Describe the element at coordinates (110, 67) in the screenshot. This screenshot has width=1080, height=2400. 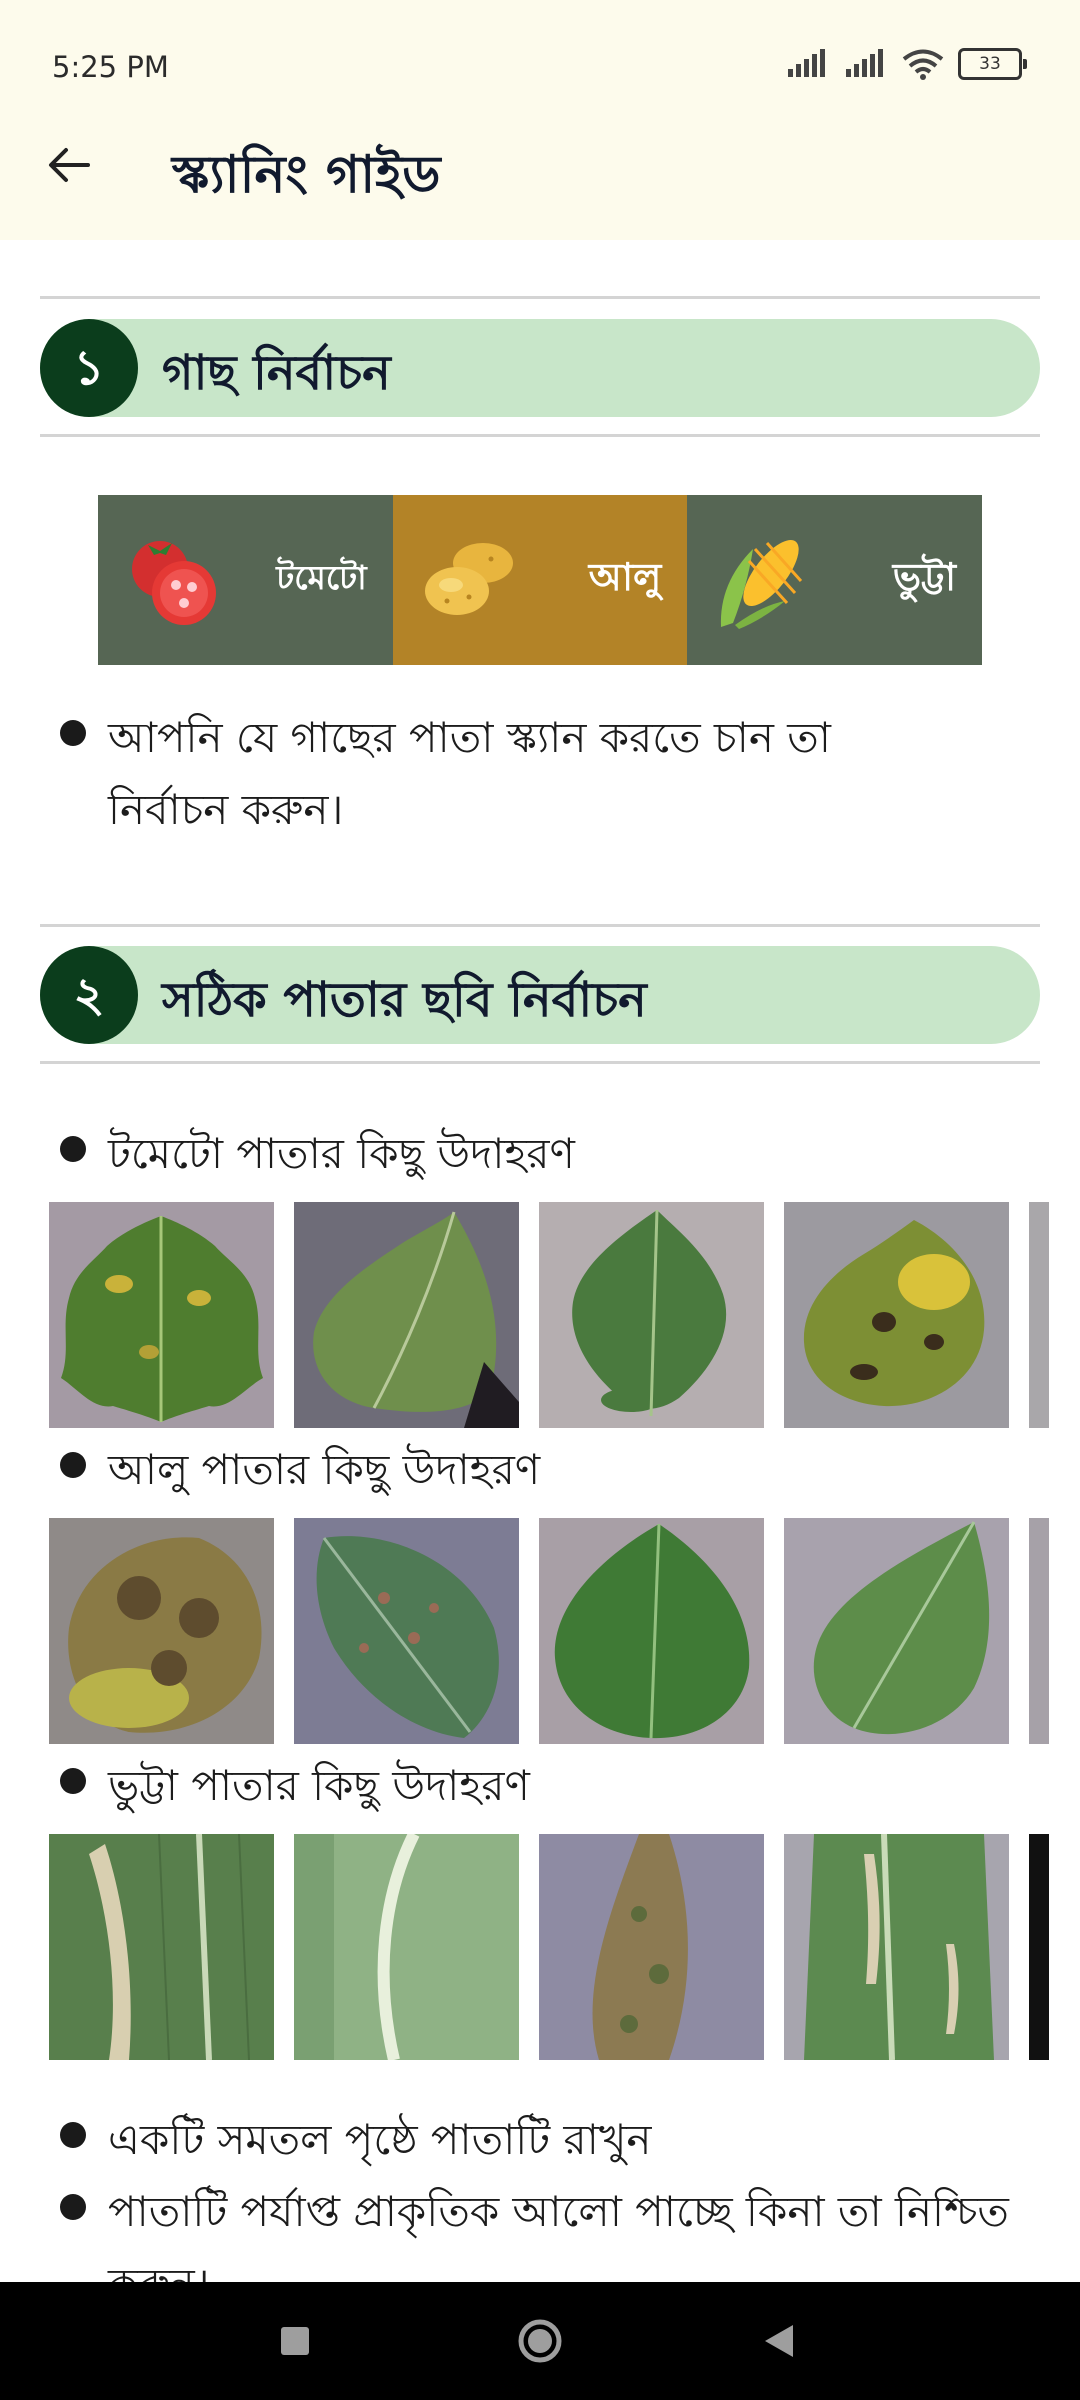
I see `status-time: 5:25 PM` at that location.